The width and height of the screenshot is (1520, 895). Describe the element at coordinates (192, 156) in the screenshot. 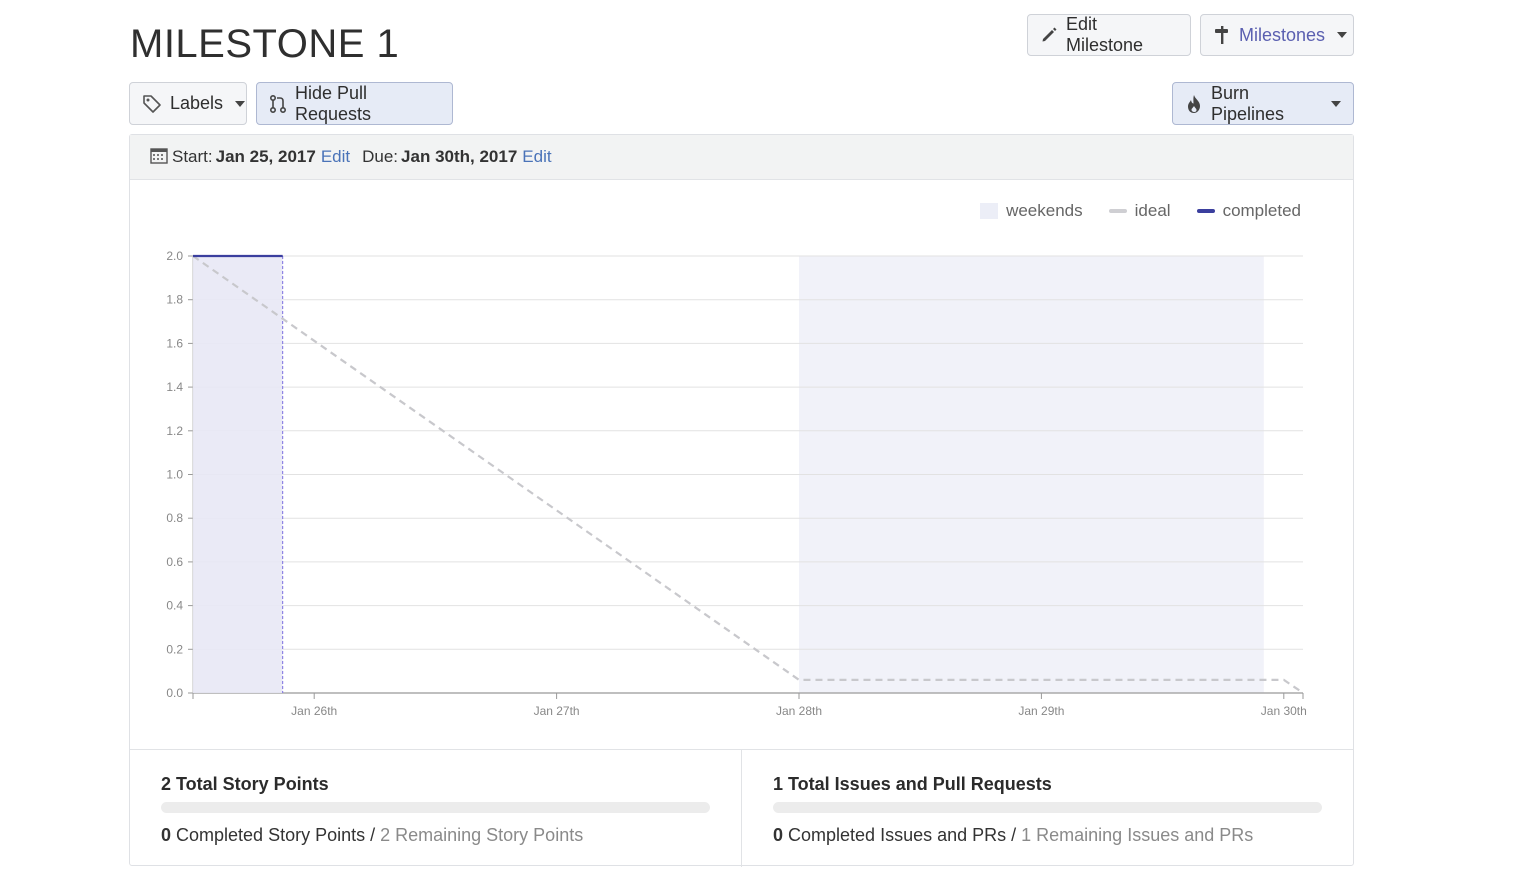

I see `start-label: Start:` at that location.